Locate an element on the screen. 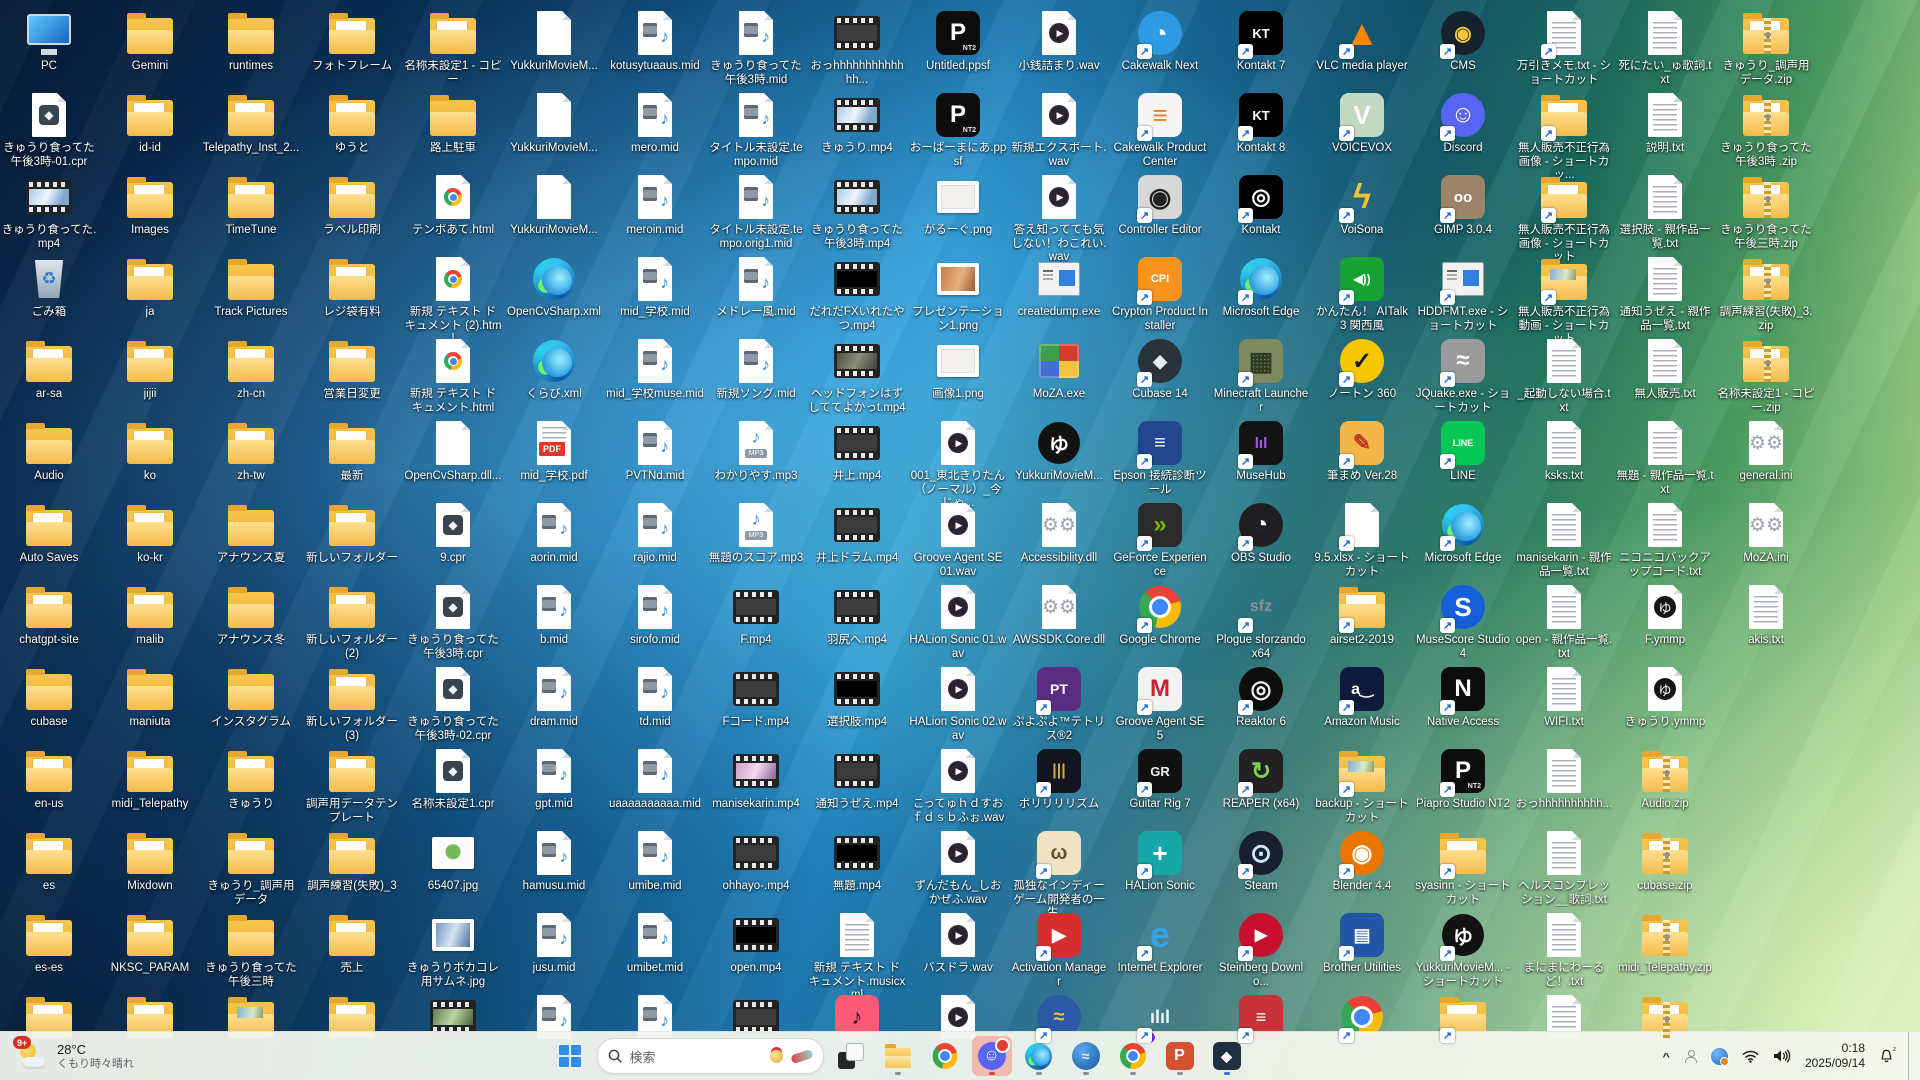  taskbar-blue-circle-app: ≈ is located at coordinates (1086, 1056).